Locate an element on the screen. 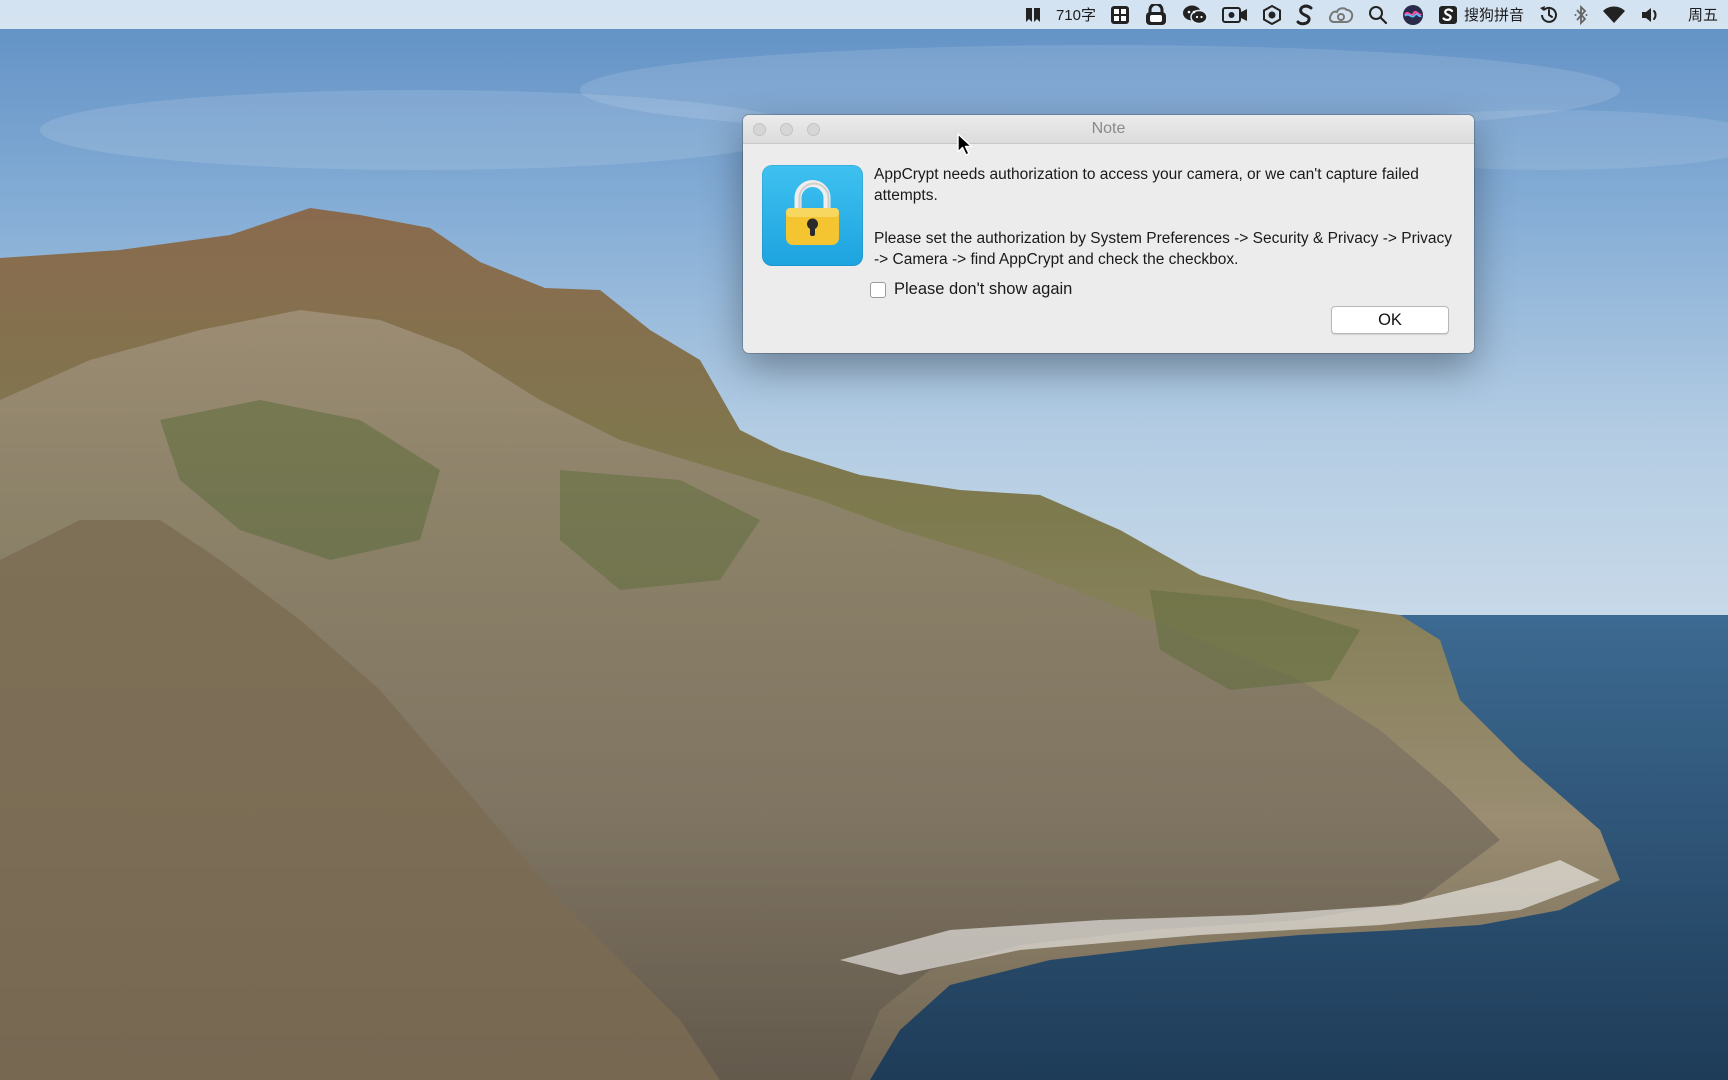 The image size is (1728, 1080). bluetooth-icon is located at coordinates (1581, 14).